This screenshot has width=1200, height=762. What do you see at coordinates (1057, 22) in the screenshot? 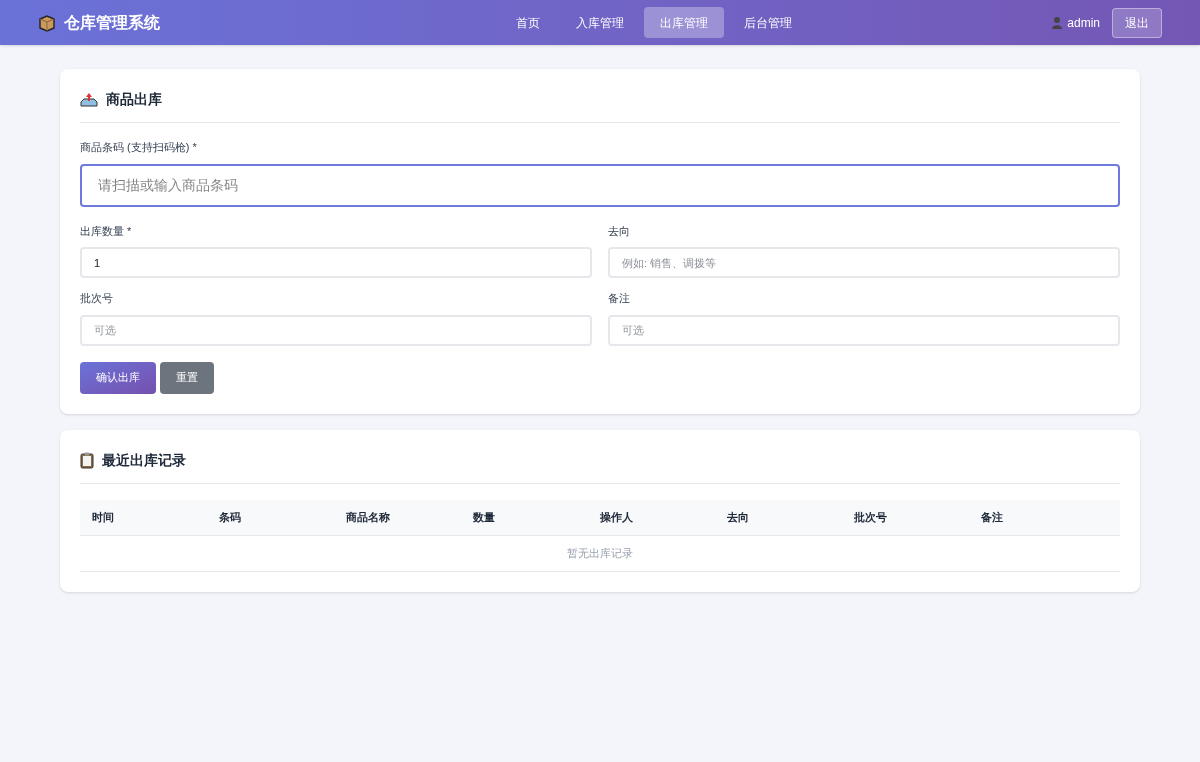
I see `user-icon` at bounding box center [1057, 22].